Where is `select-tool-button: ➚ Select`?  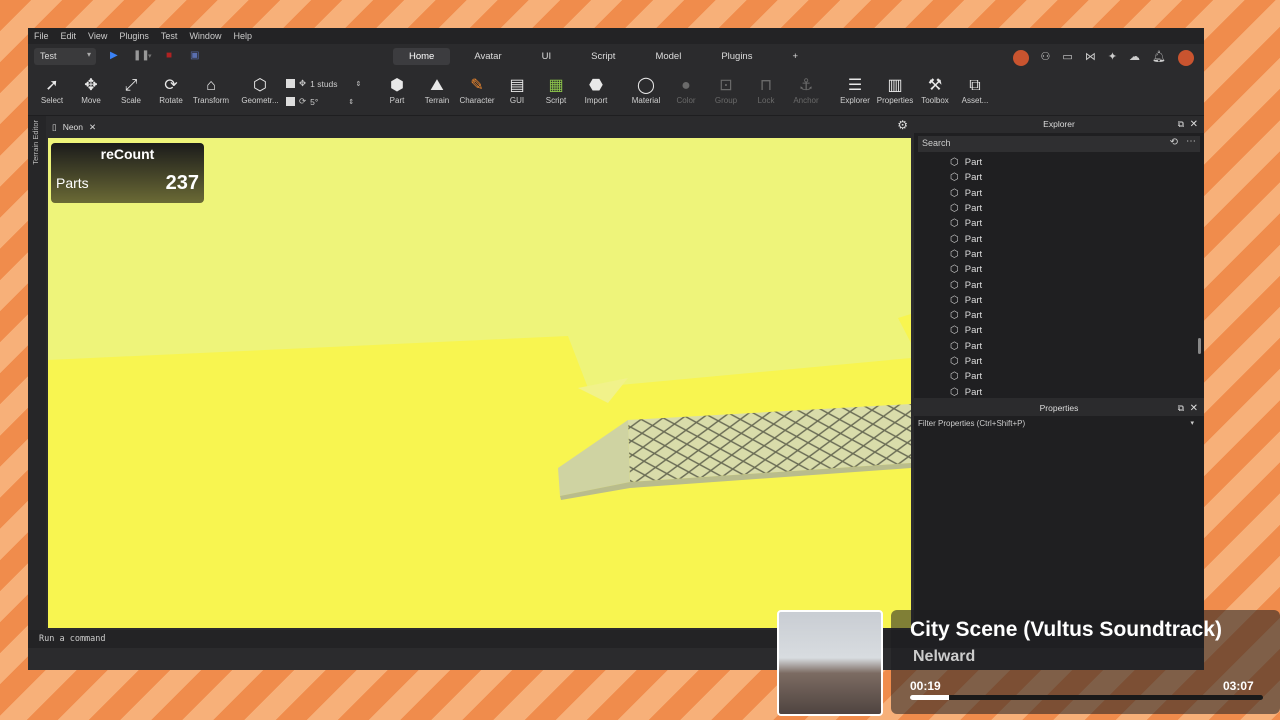 select-tool-button: ➚ Select is located at coordinates (52, 90).